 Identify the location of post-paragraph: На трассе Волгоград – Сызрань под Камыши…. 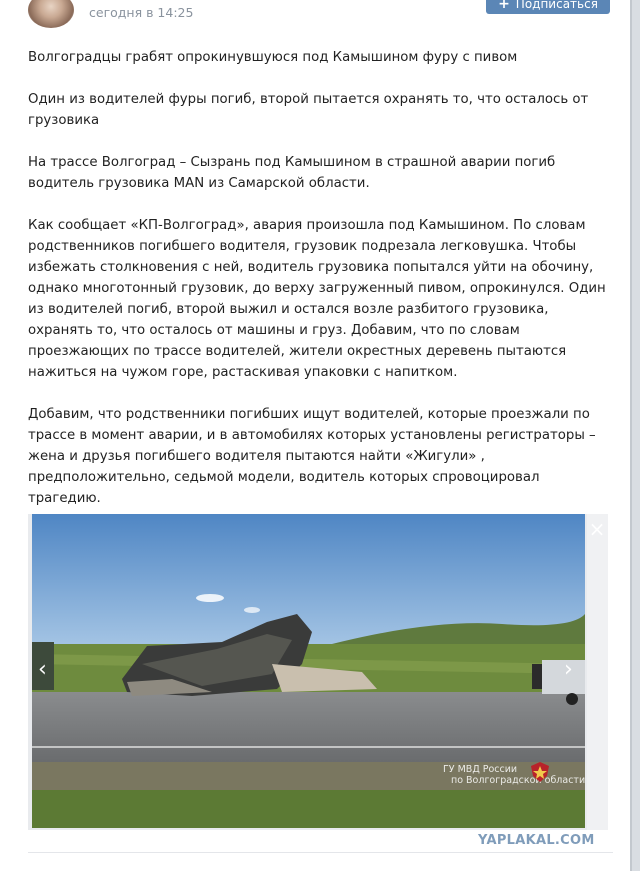
(292, 173).